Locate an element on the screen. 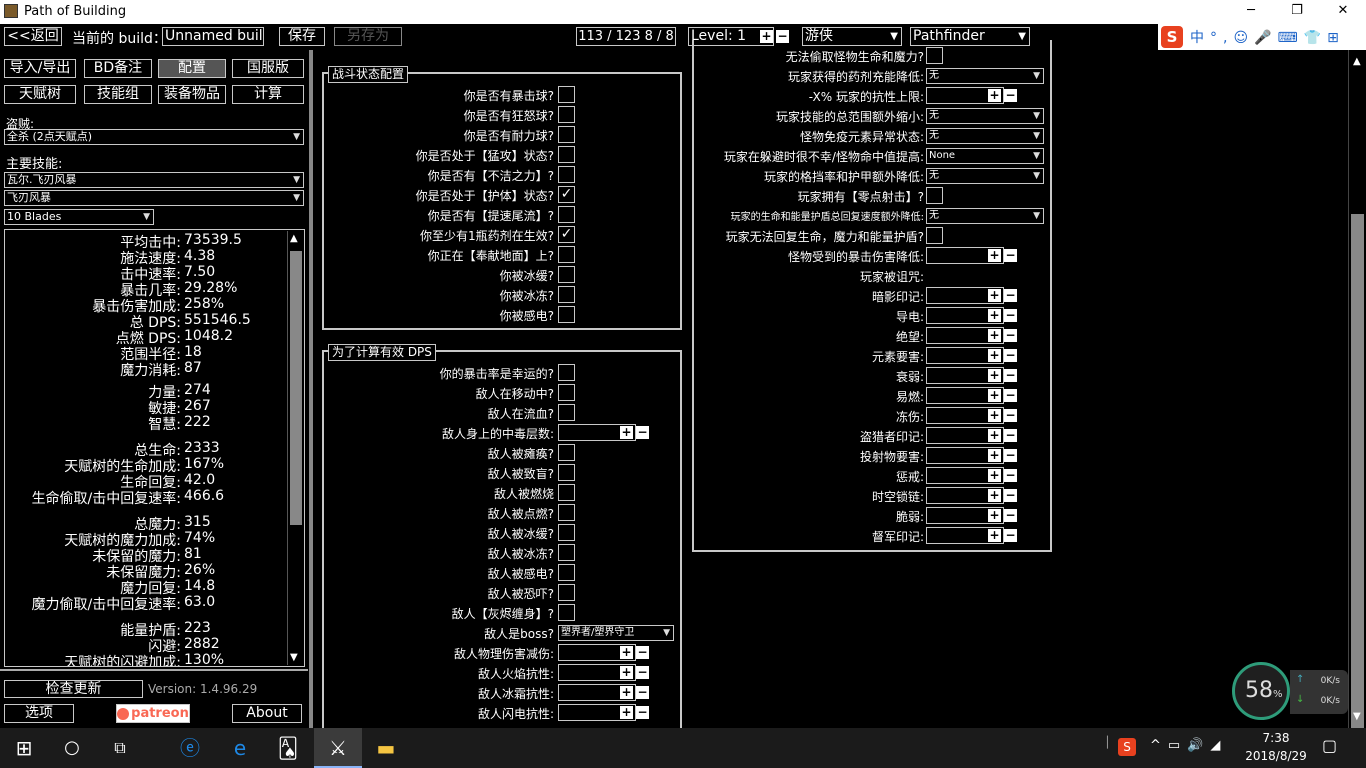 The width and height of the screenshot is (1366, 768). scroll-down-icon: ▼ is located at coordinates (294, 657).